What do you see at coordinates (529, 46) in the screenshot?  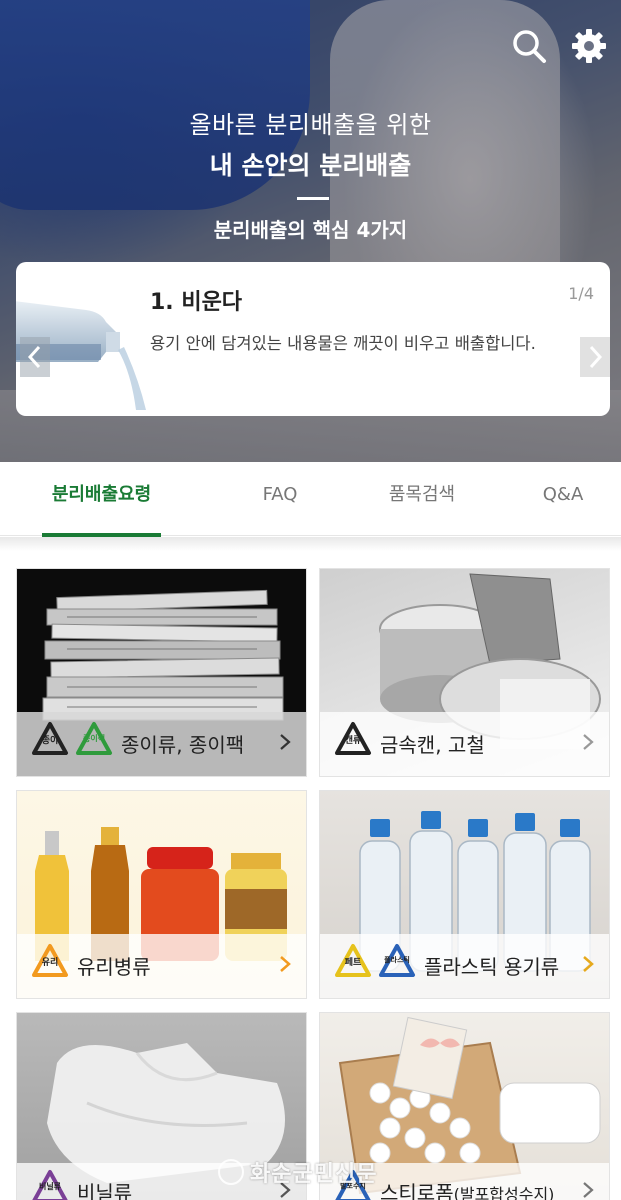 I see `search-icon` at bounding box center [529, 46].